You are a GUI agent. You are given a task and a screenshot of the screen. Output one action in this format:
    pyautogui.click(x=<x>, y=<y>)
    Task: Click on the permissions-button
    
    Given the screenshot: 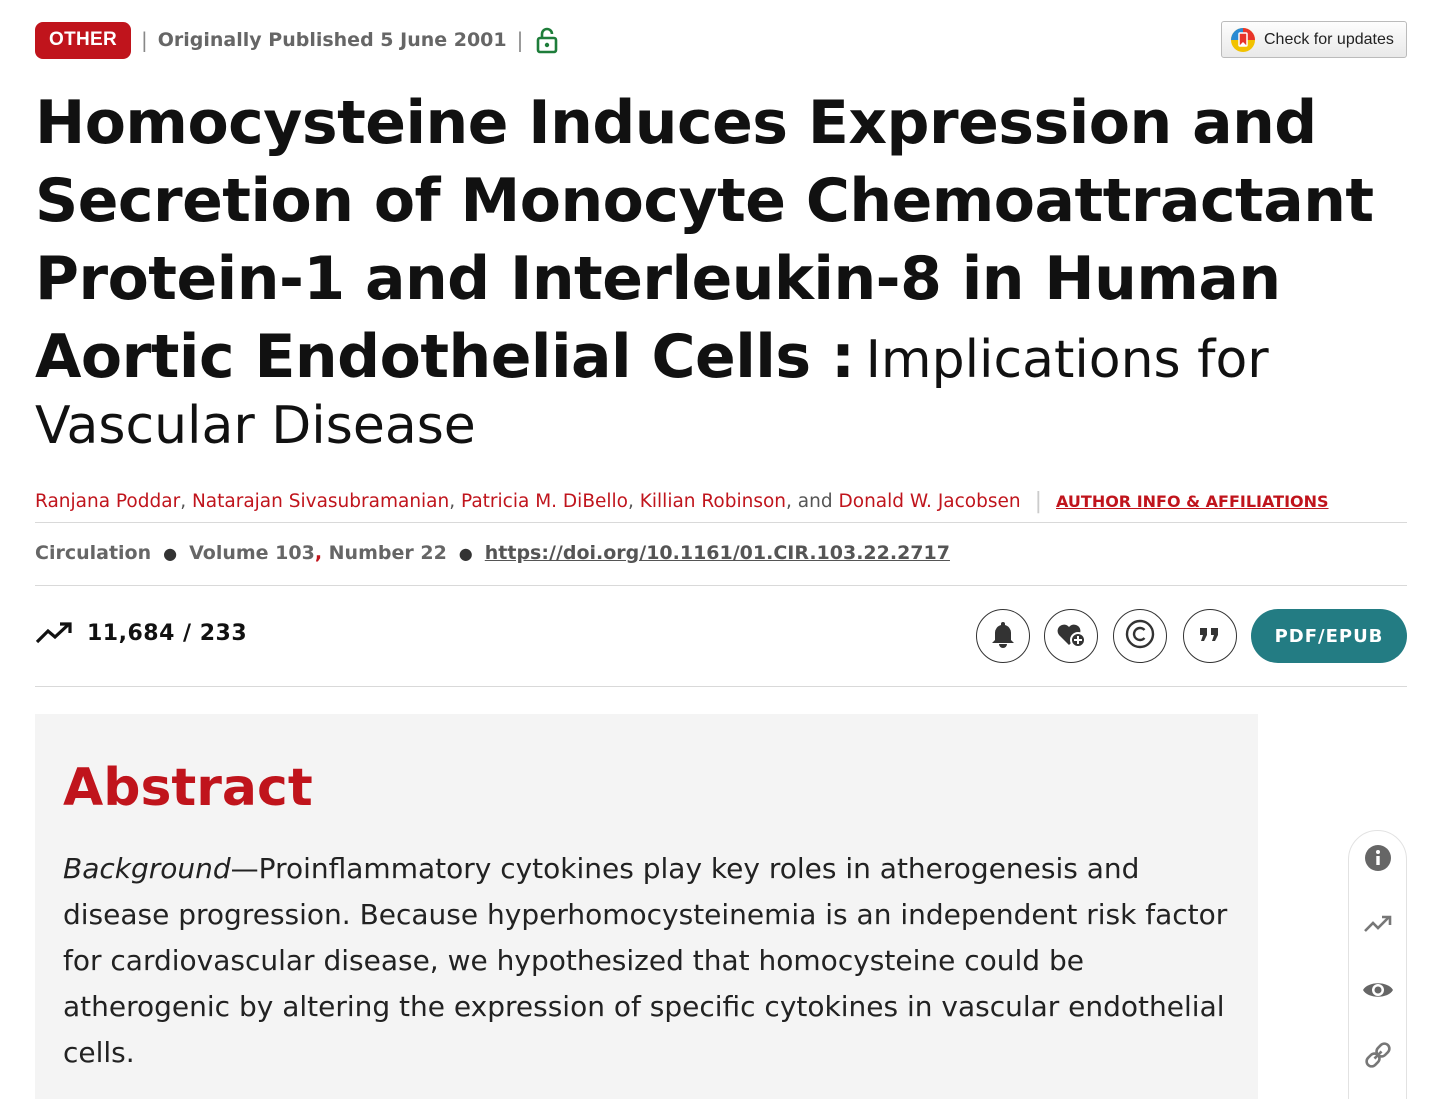 What is the action you would take?
    pyautogui.click(x=1140, y=636)
    